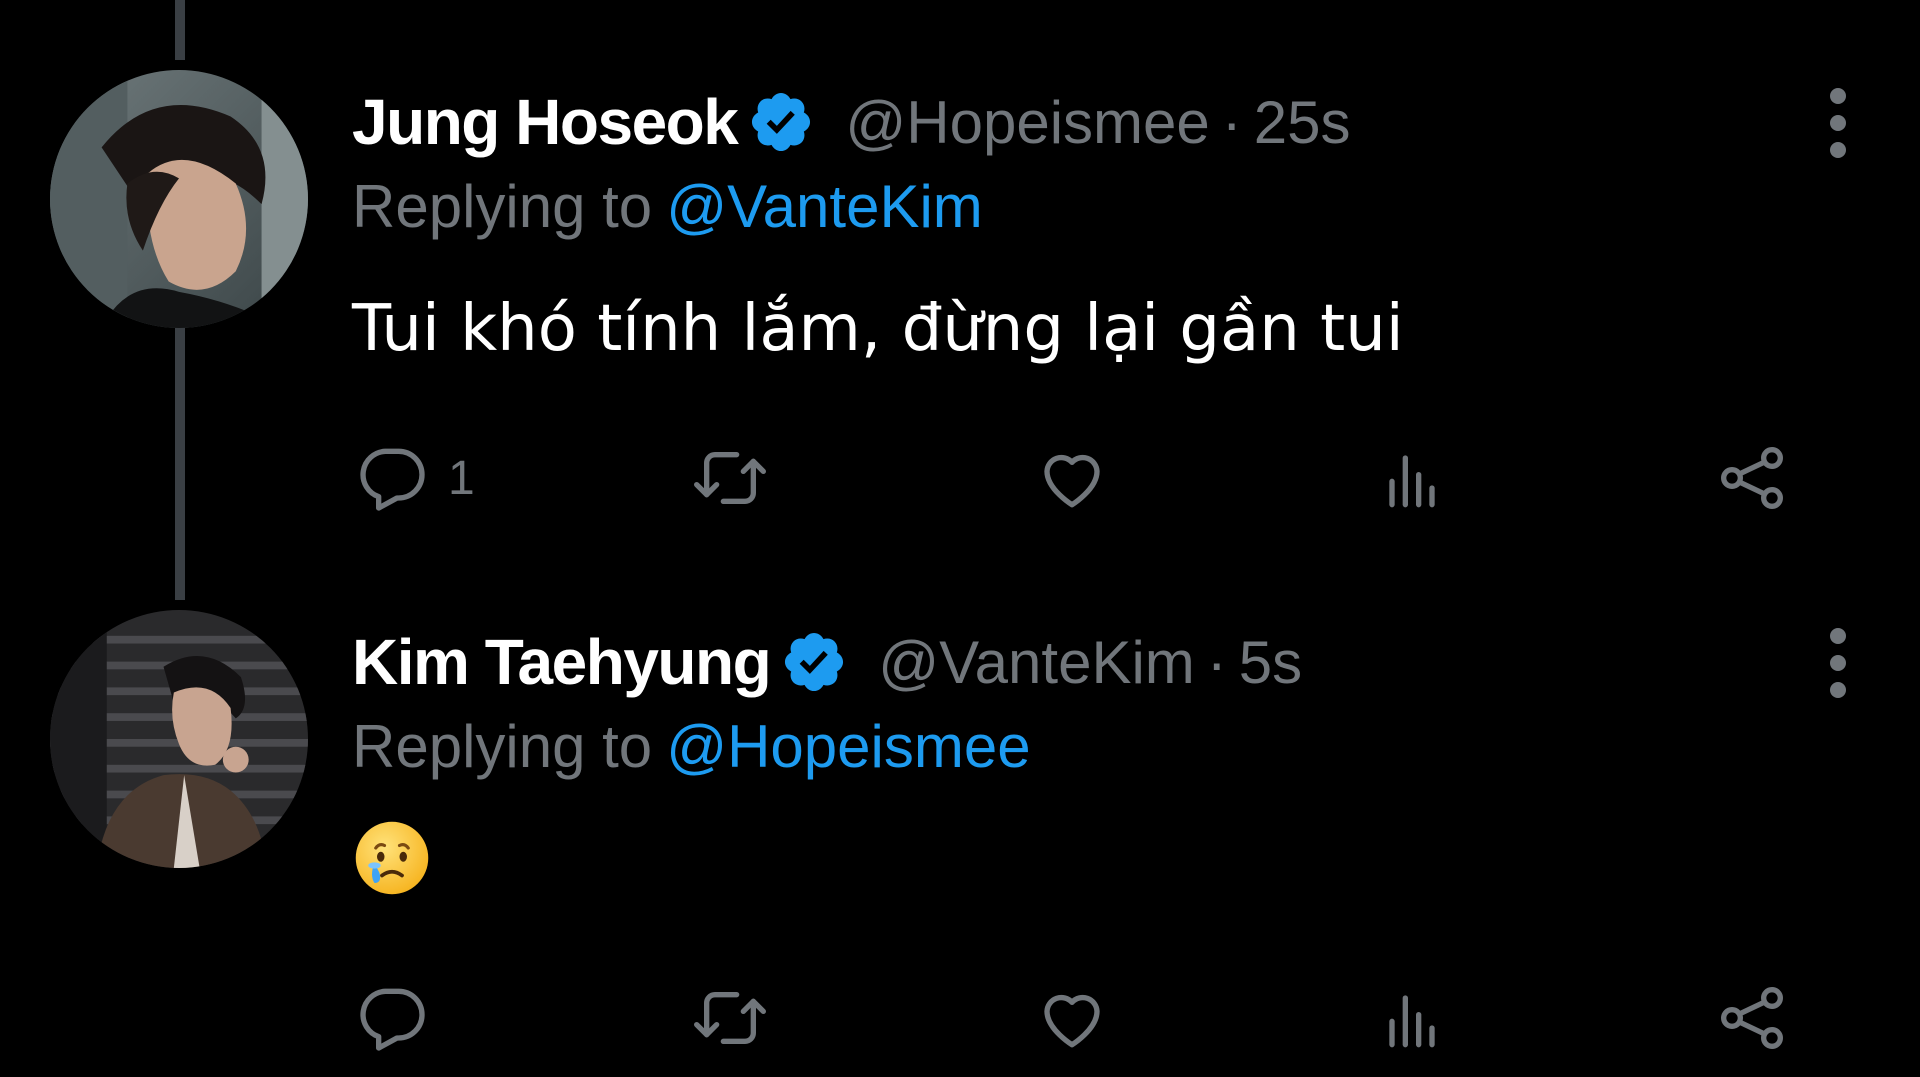  I want to click on tweet-actions, so click(1087, 1018).